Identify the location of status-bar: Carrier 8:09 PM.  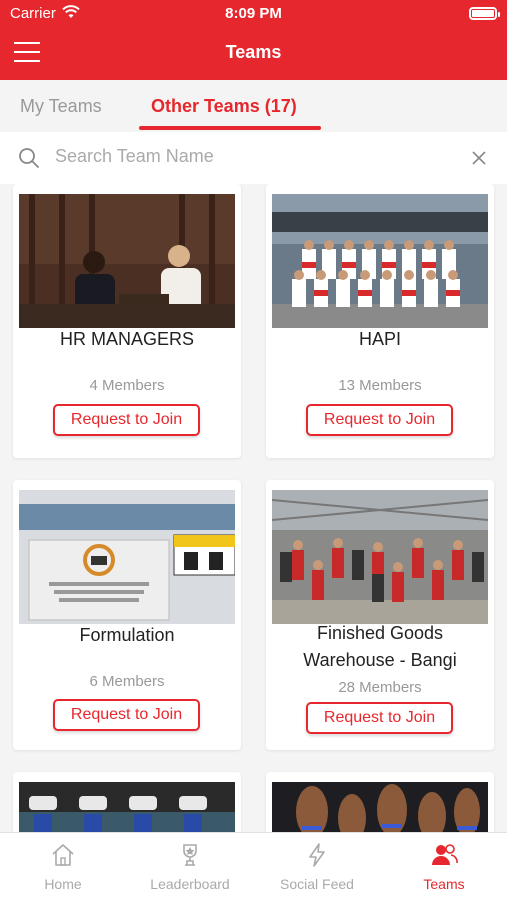
(253, 14).